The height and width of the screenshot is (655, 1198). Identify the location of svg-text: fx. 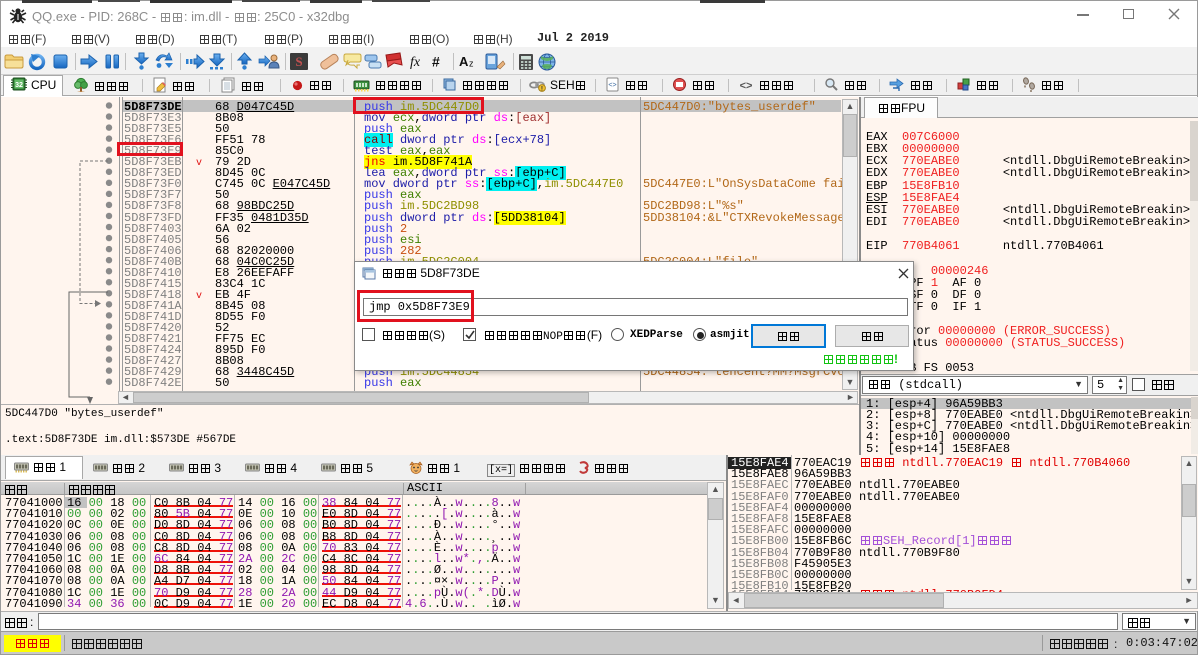
(415, 62).